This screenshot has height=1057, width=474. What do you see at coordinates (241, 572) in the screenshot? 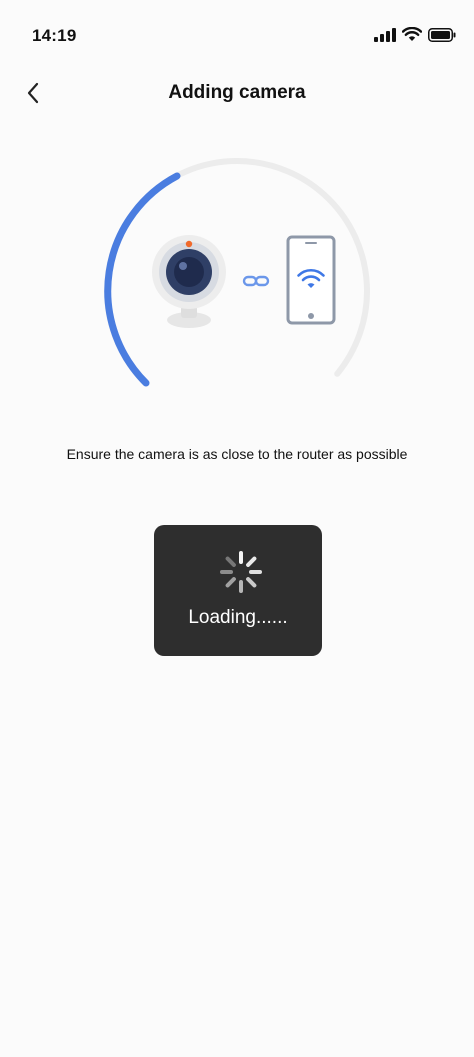
I see `spinner-icon` at bounding box center [241, 572].